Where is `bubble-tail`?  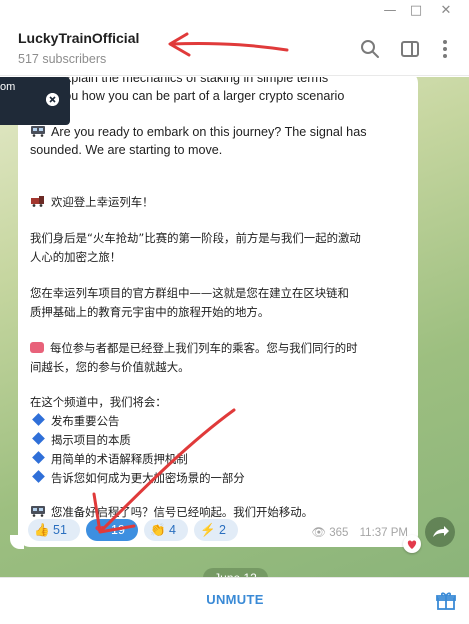
bubble-tail is located at coordinates (17, 542).